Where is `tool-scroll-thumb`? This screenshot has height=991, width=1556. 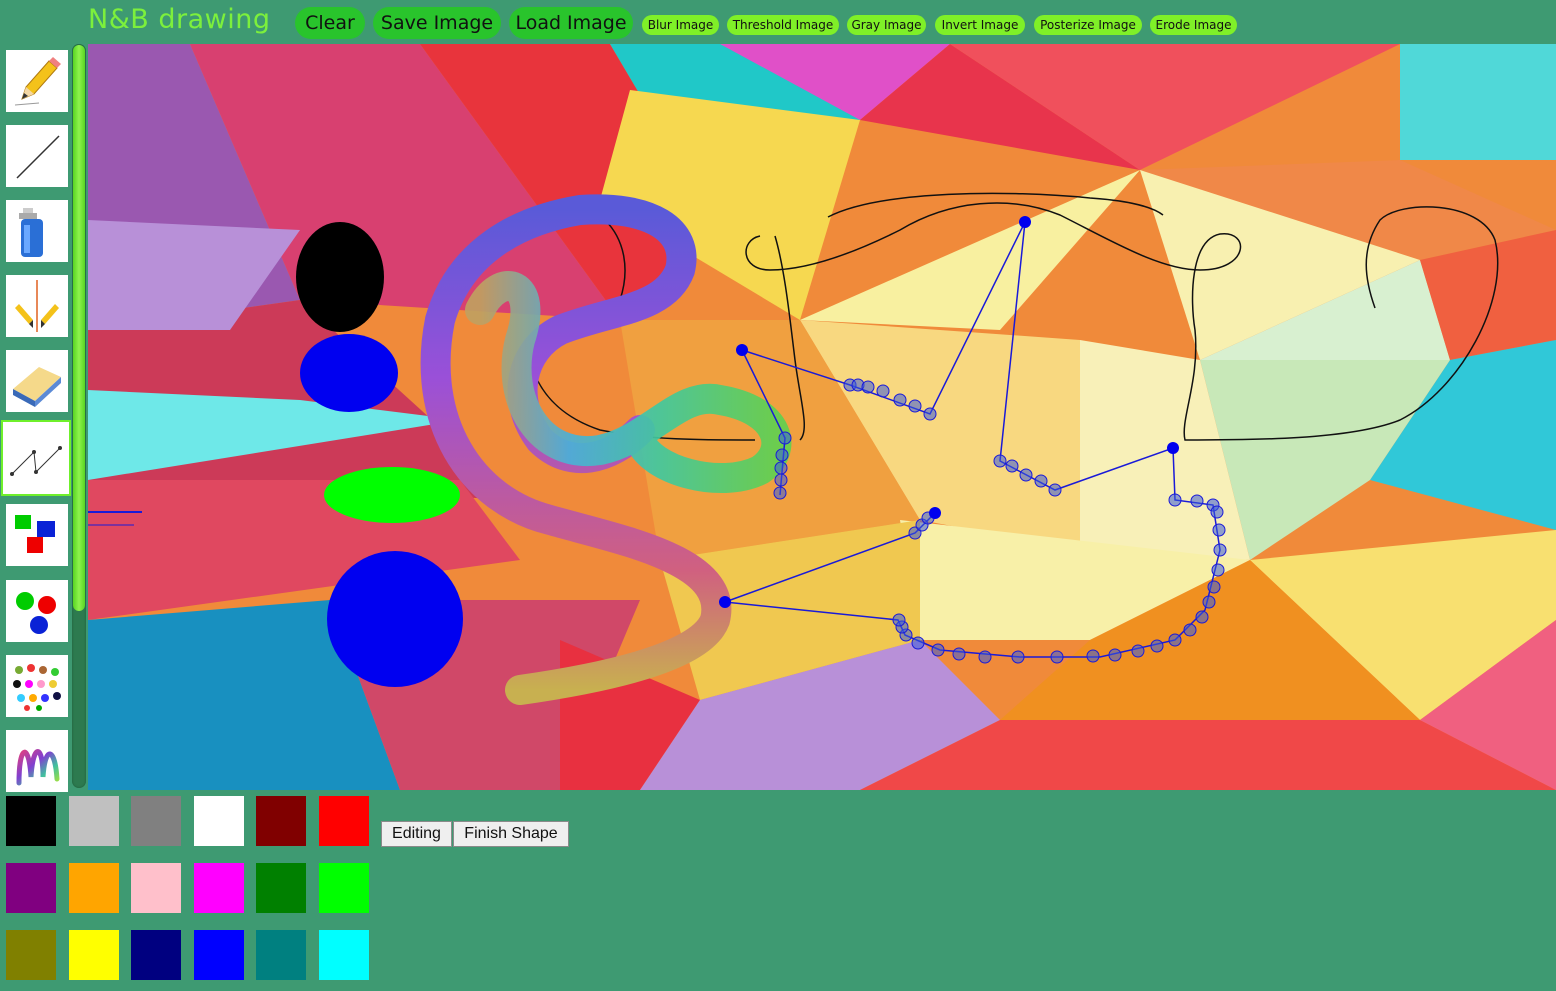
tool-scroll-thumb is located at coordinates (79, 328).